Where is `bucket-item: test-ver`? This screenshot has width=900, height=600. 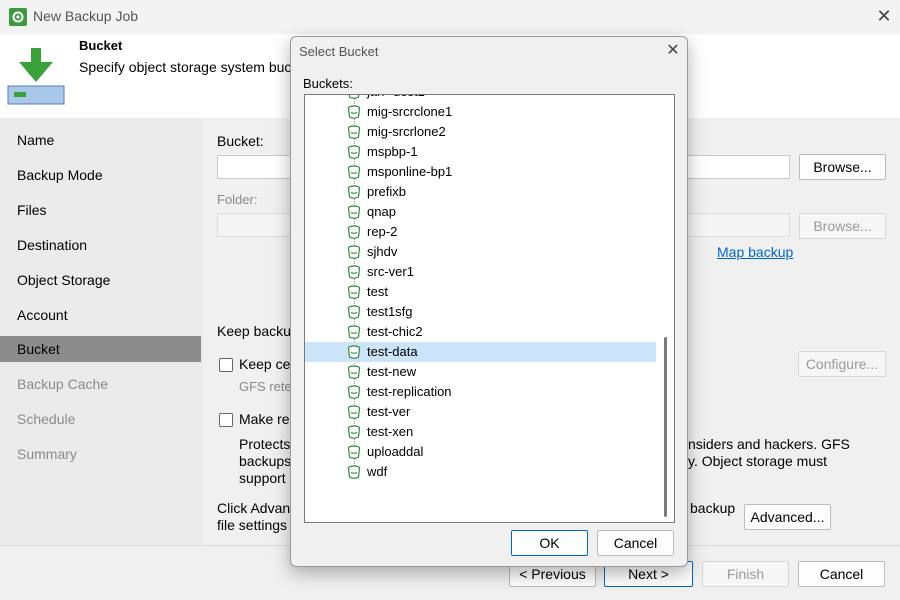 bucket-item: test-ver is located at coordinates (480, 412).